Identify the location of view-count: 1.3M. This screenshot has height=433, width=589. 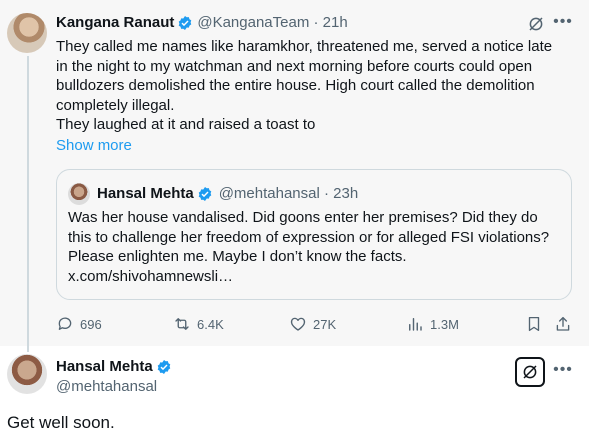
(444, 324).